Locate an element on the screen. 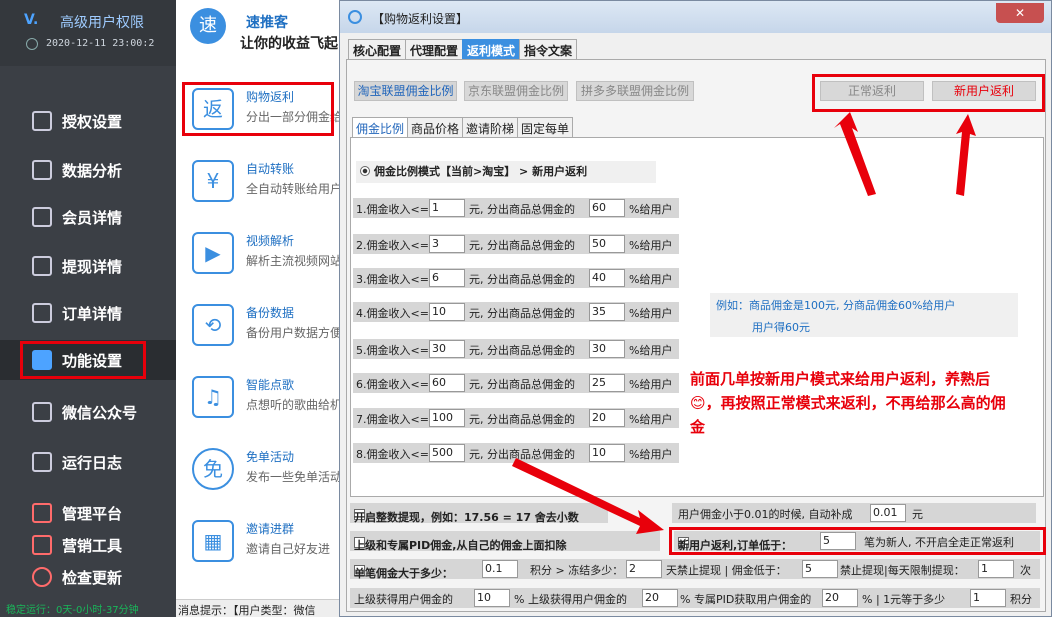 Image resolution: width=1052 pixels, height=617 pixels. pid-deduct-label: 上级和专属PID佣金,从自己的佣金上面扣除 is located at coordinates (460, 545).